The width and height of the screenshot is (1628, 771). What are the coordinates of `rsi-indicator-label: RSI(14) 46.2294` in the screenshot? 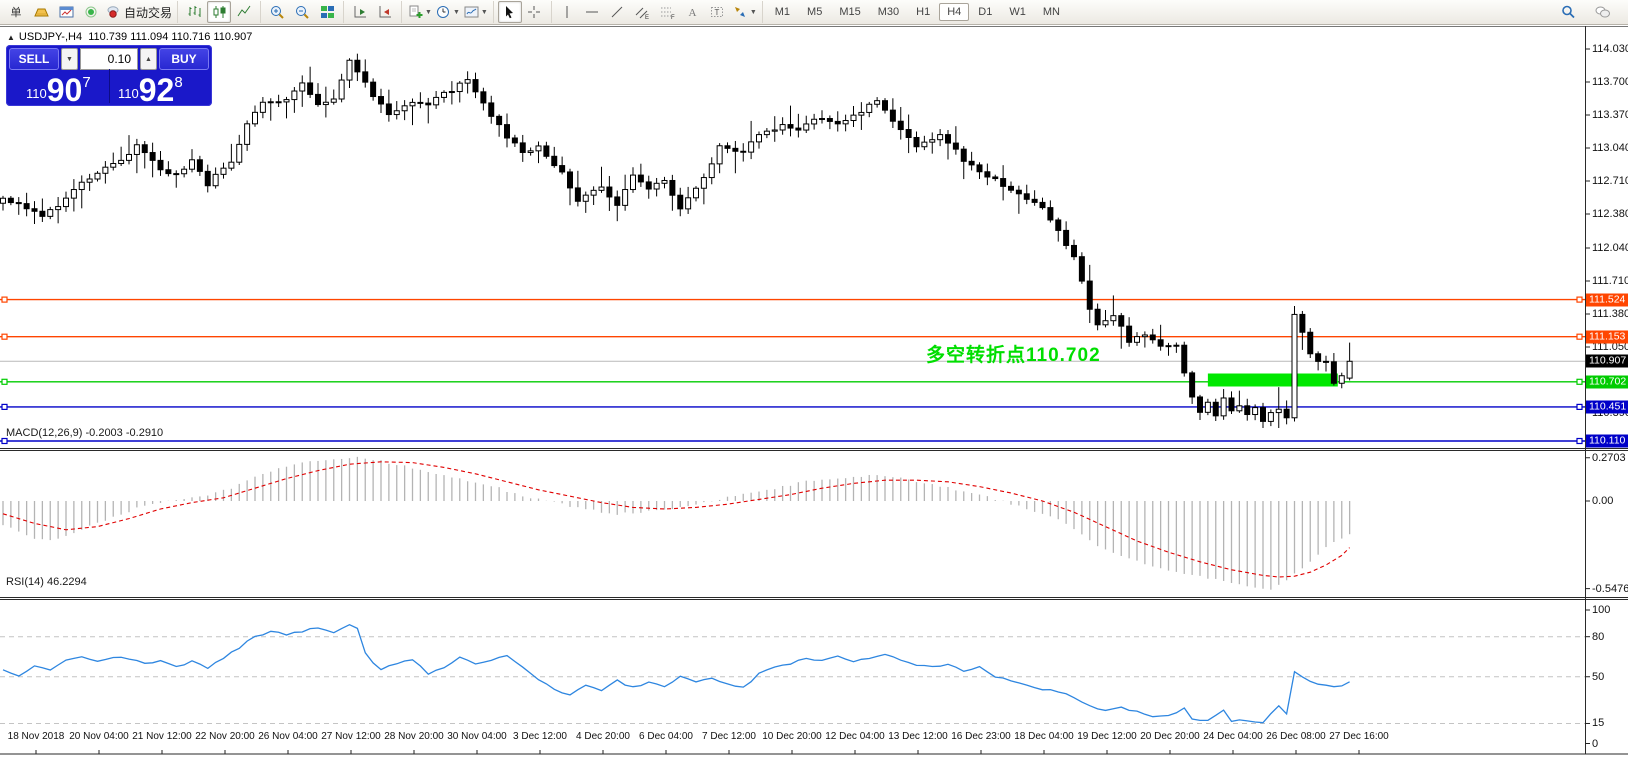 It's located at (46, 582).